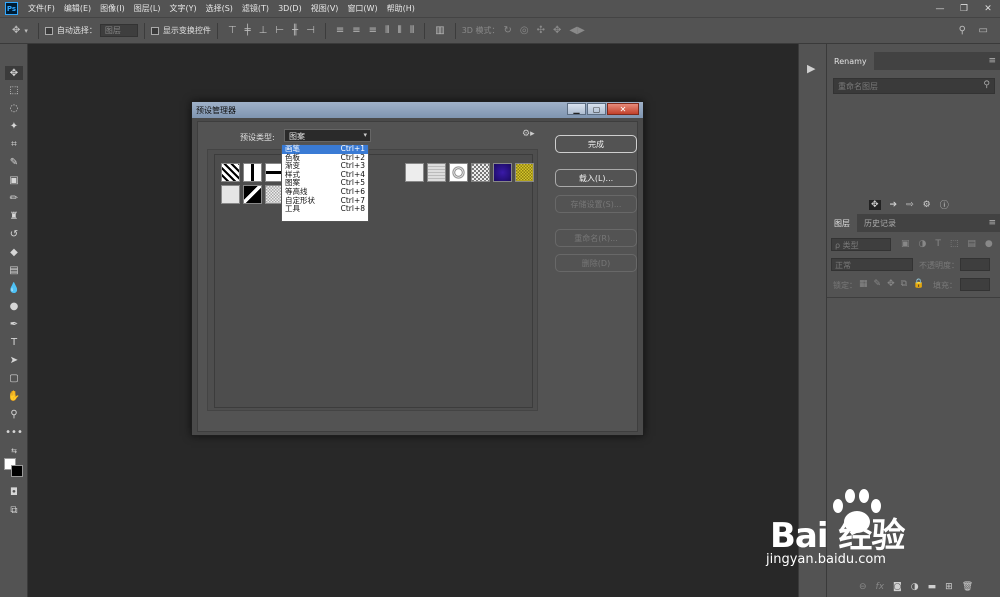 This screenshot has height=597, width=1000. I want to click on zoom-tool-icon: ⚲, so click(14, 414).